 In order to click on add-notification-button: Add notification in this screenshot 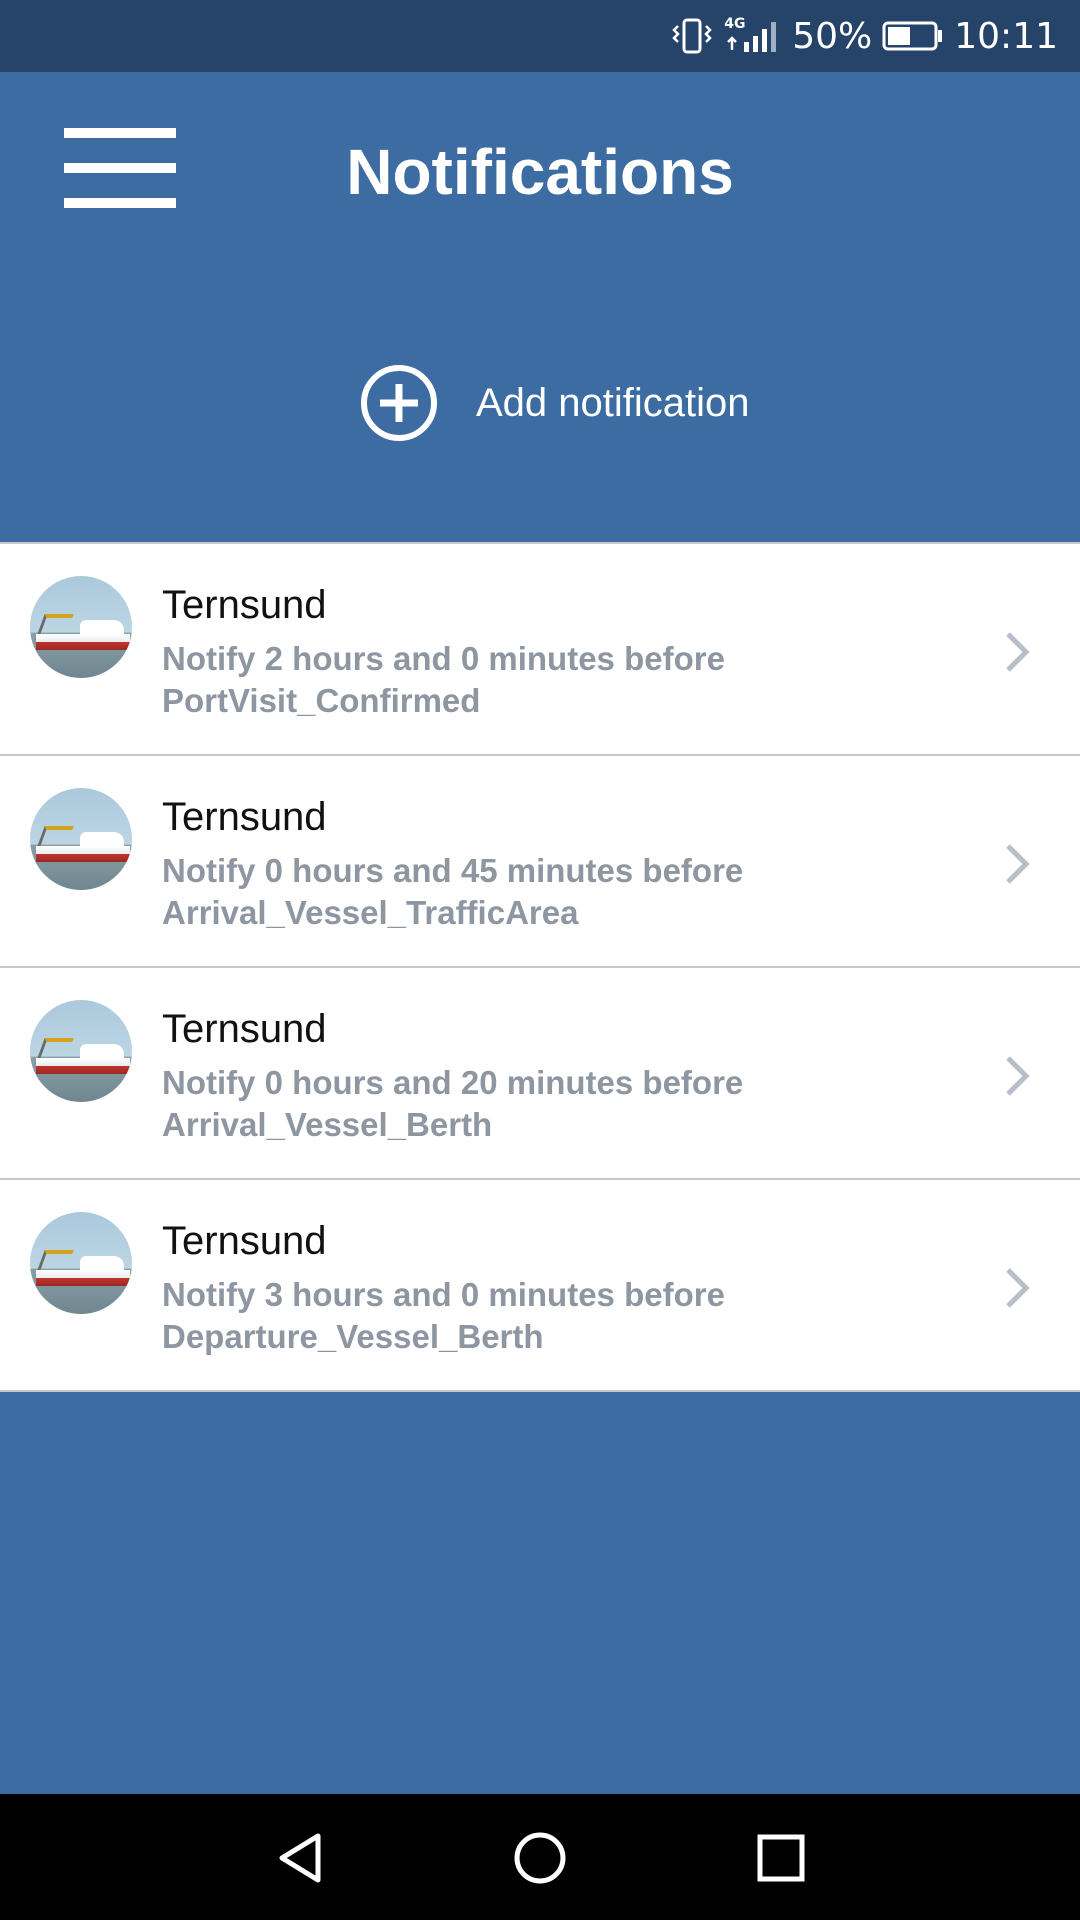, I will do `click(555, 403)`.